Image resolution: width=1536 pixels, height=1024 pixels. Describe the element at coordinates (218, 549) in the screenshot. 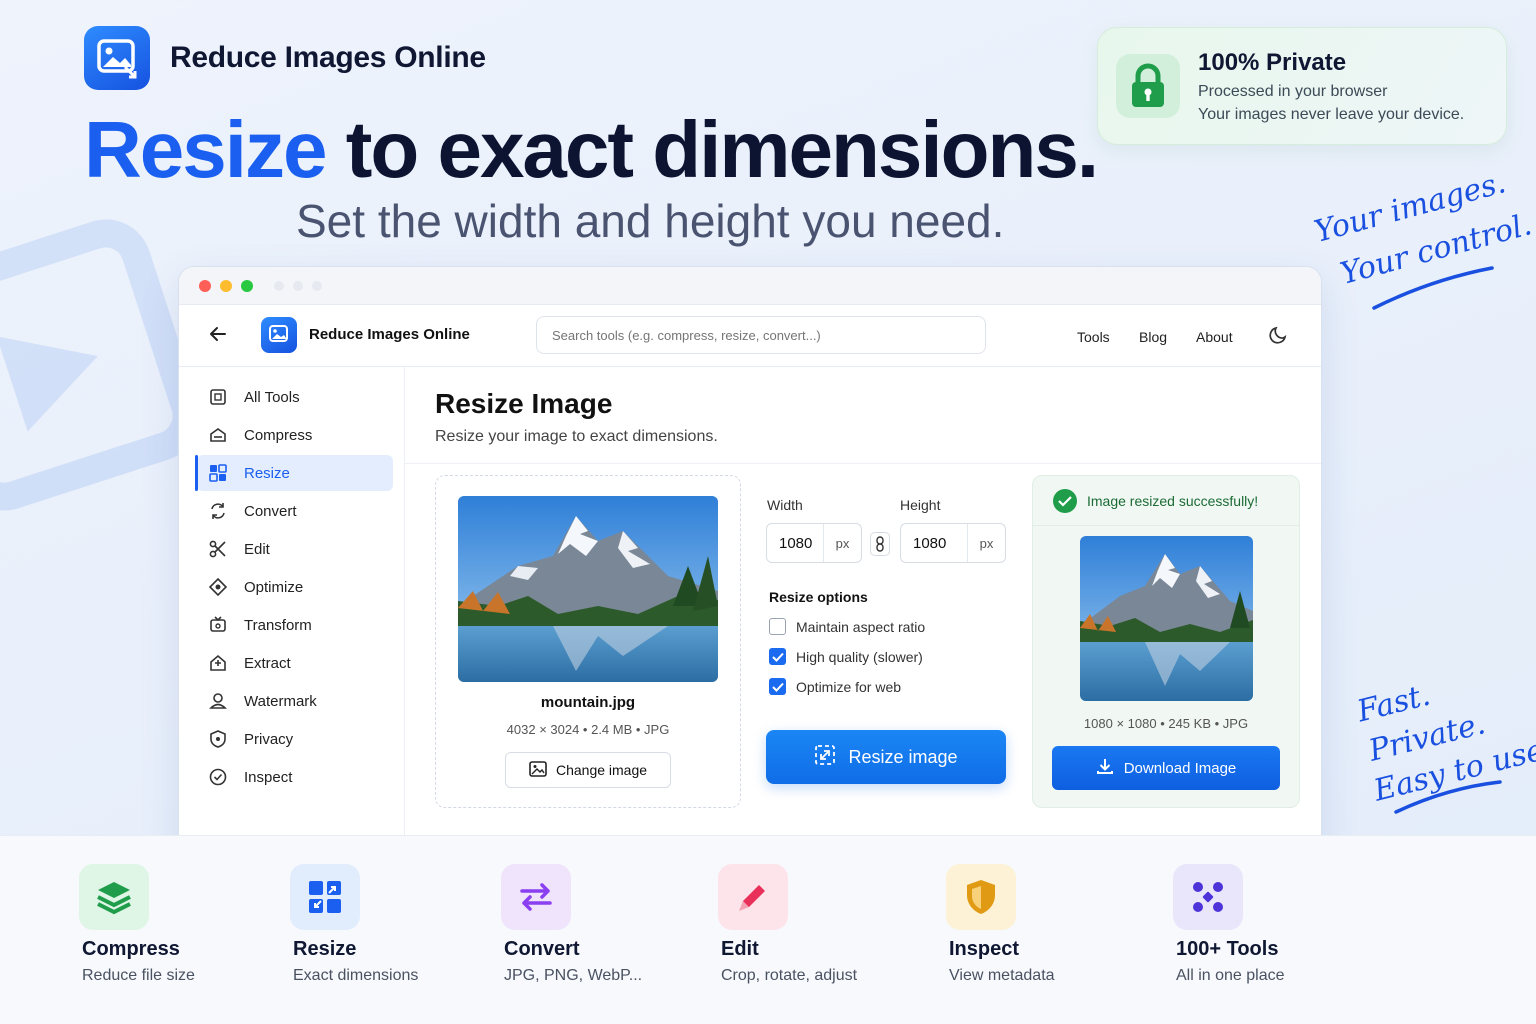

I see `scissors-icon` at that location.